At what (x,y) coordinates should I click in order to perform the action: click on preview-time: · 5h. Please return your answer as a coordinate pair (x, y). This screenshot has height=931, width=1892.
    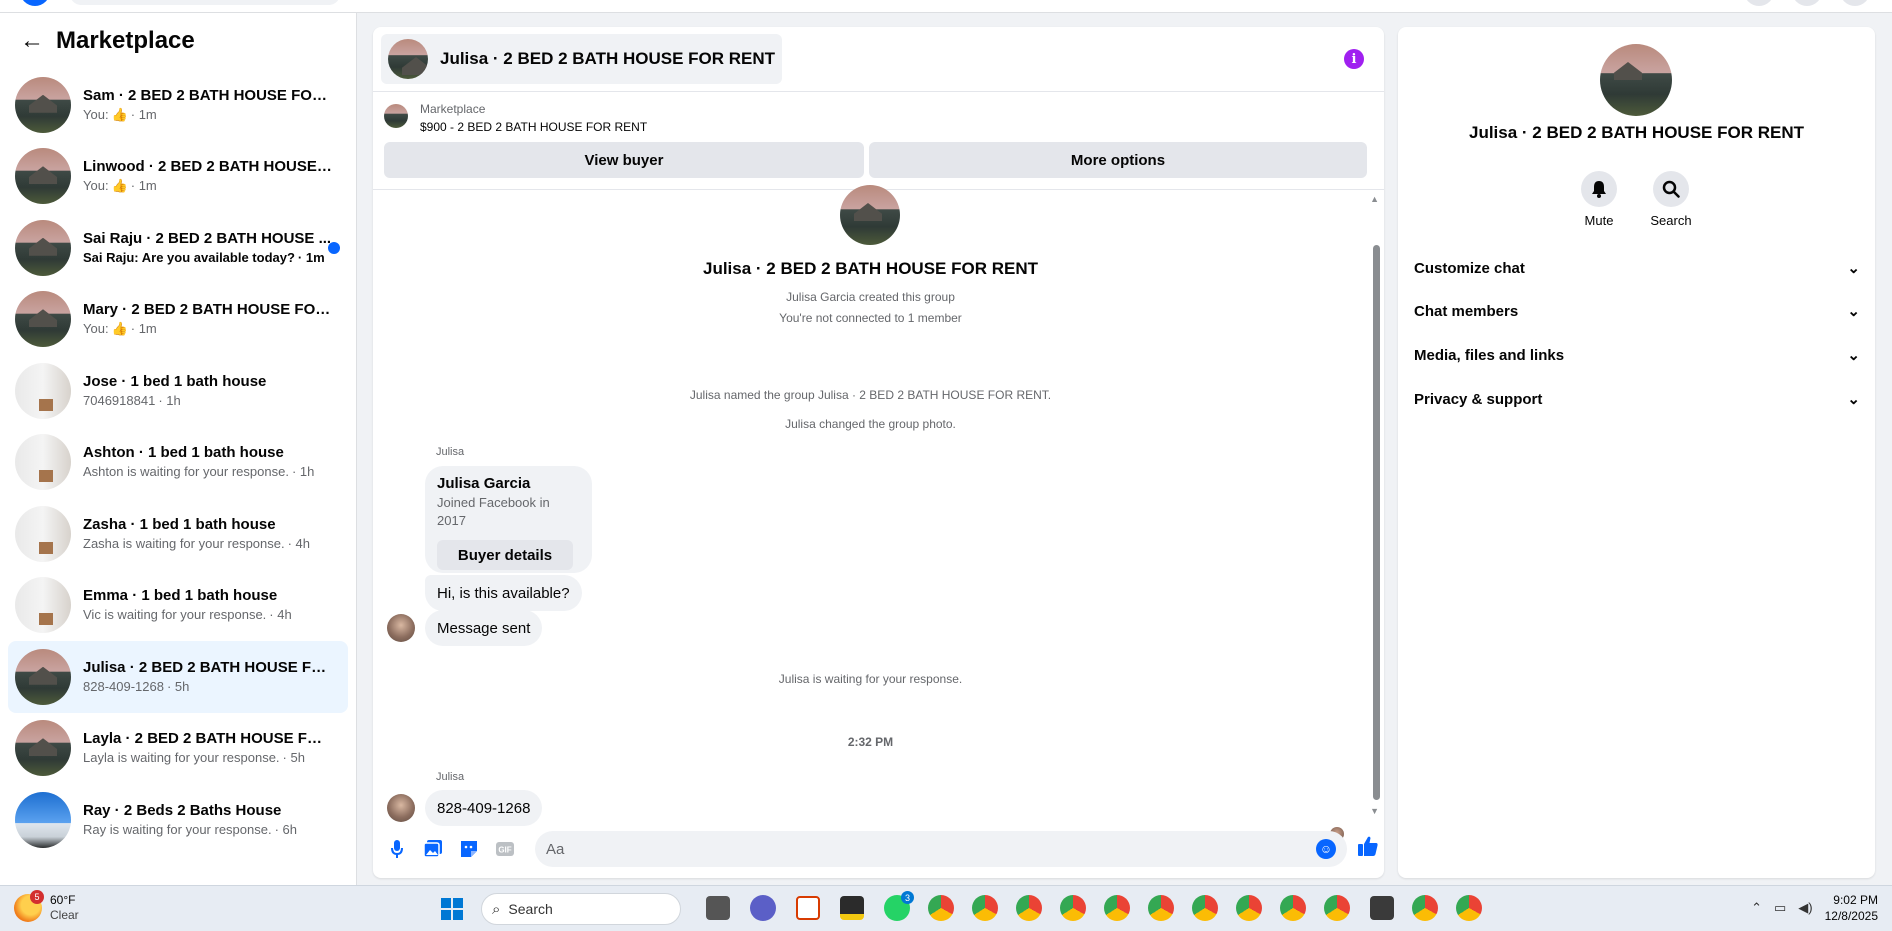
    Looking at the image, I should click on (178, 686).